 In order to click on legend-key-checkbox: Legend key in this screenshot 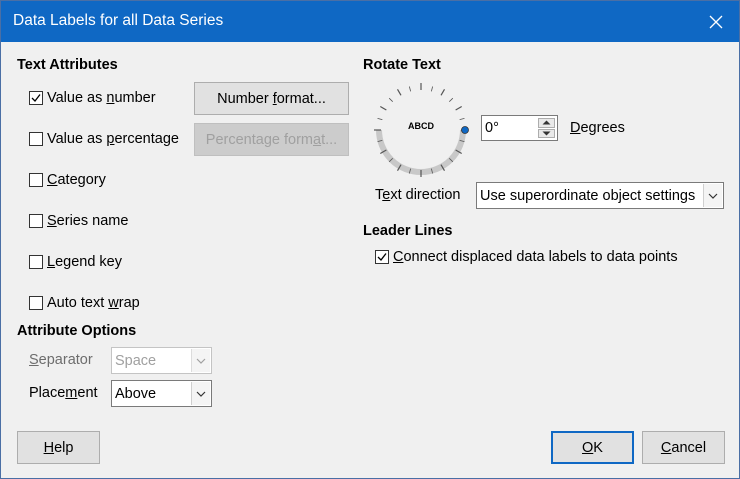, I will do `click(75, 262)`.